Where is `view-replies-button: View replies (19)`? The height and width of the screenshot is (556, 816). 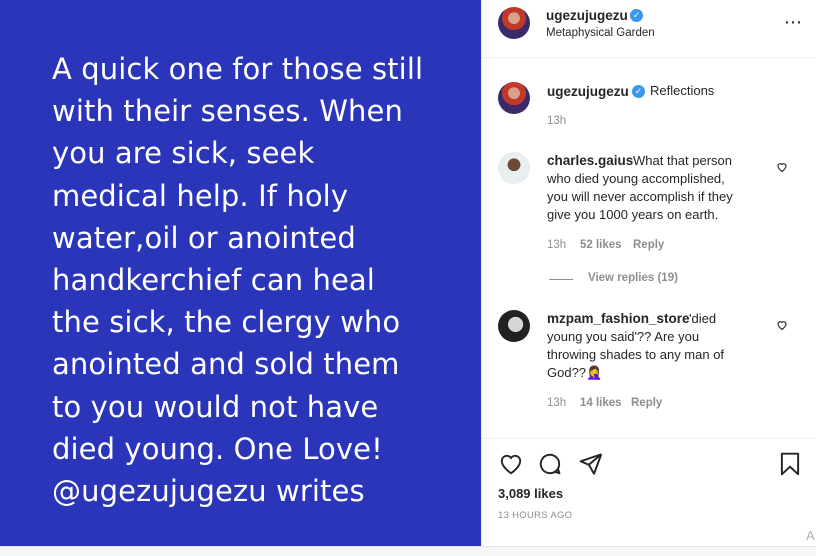
view-replies-button: View replies (19) is located at coordinates (633, 278).